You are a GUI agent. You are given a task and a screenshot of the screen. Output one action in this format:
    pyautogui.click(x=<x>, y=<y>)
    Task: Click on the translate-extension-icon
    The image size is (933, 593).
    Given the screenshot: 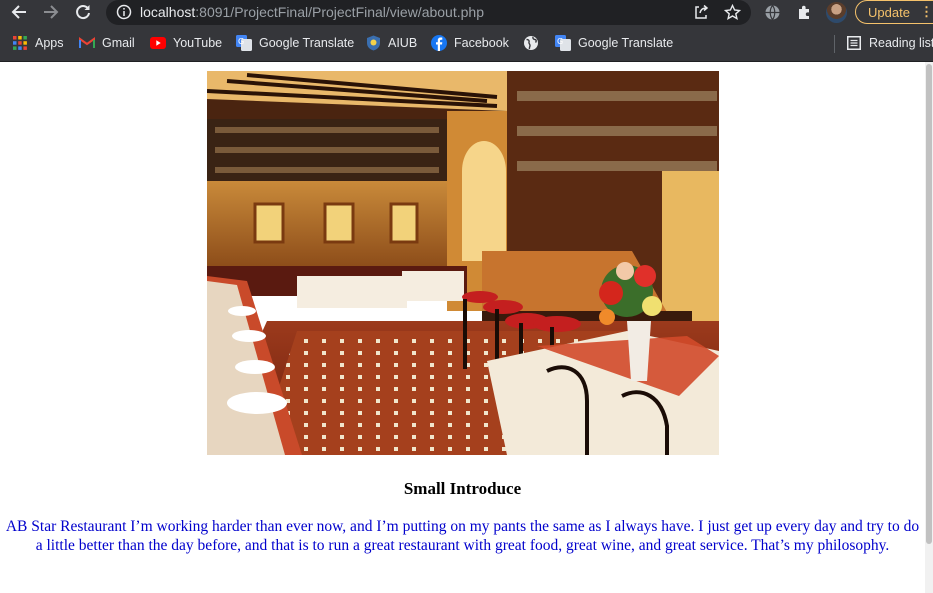 What is the action you would take?
    pyautogui.click(x=772, y=12)
    